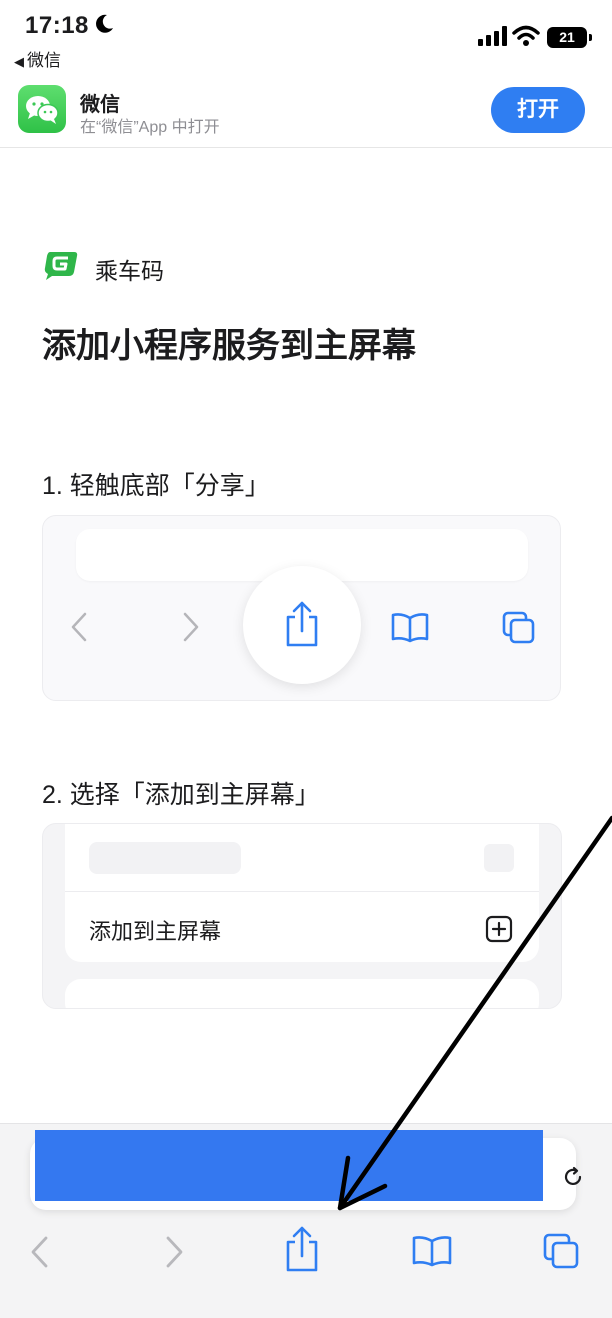 This screenshot has width=612, height=1318. What do you see at coordinates (79, 627) in the screenshot?
I see `chevron-left-icon` at bounding box center [79, 627].